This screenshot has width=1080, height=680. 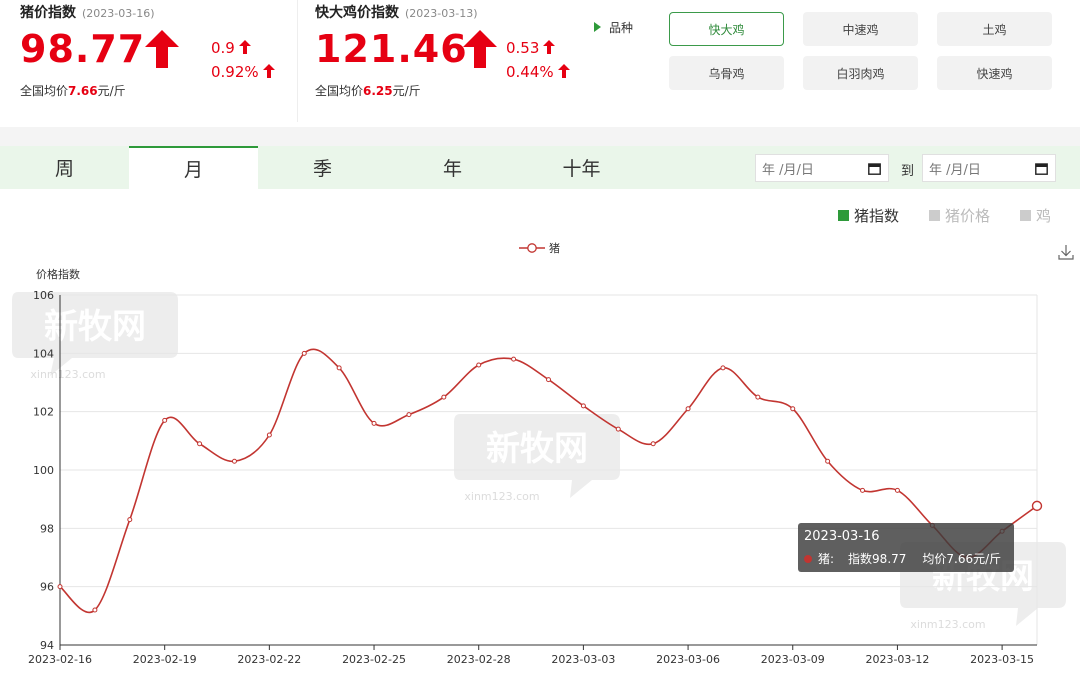 I want to click on x-tick-label: 2023-02-19, so click(x=165, y=659).